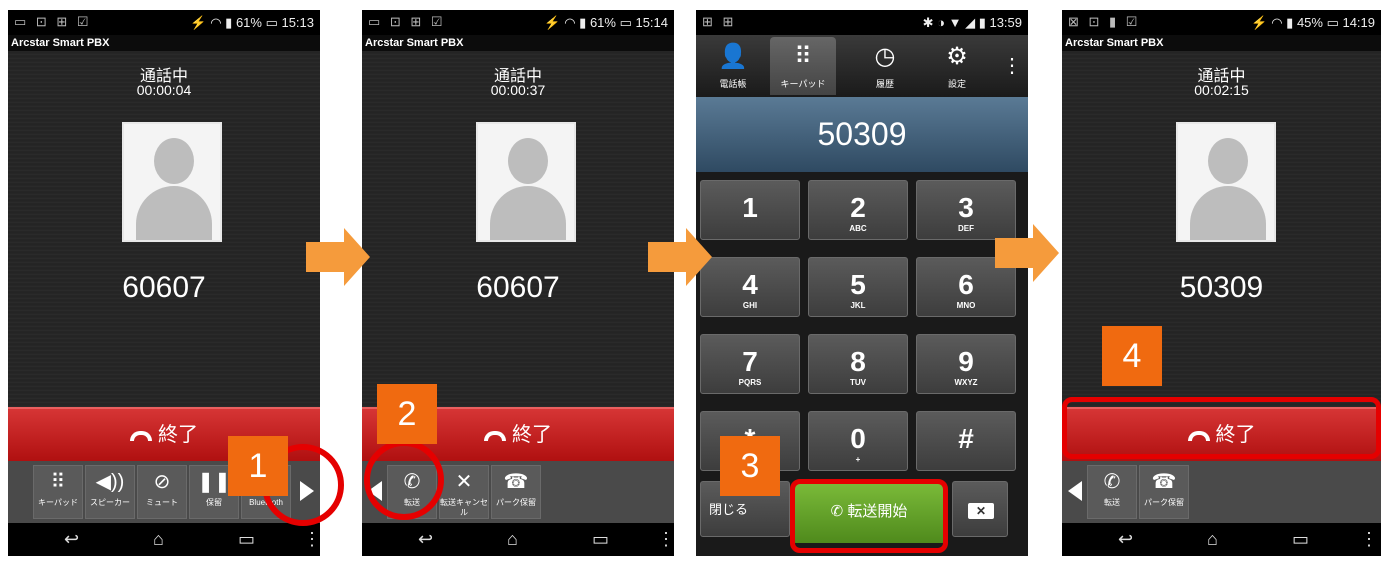  What do you see at coordinates (966, 441) in the screenshot?
I see `key-hash: #` at bounding box center [966, 441].